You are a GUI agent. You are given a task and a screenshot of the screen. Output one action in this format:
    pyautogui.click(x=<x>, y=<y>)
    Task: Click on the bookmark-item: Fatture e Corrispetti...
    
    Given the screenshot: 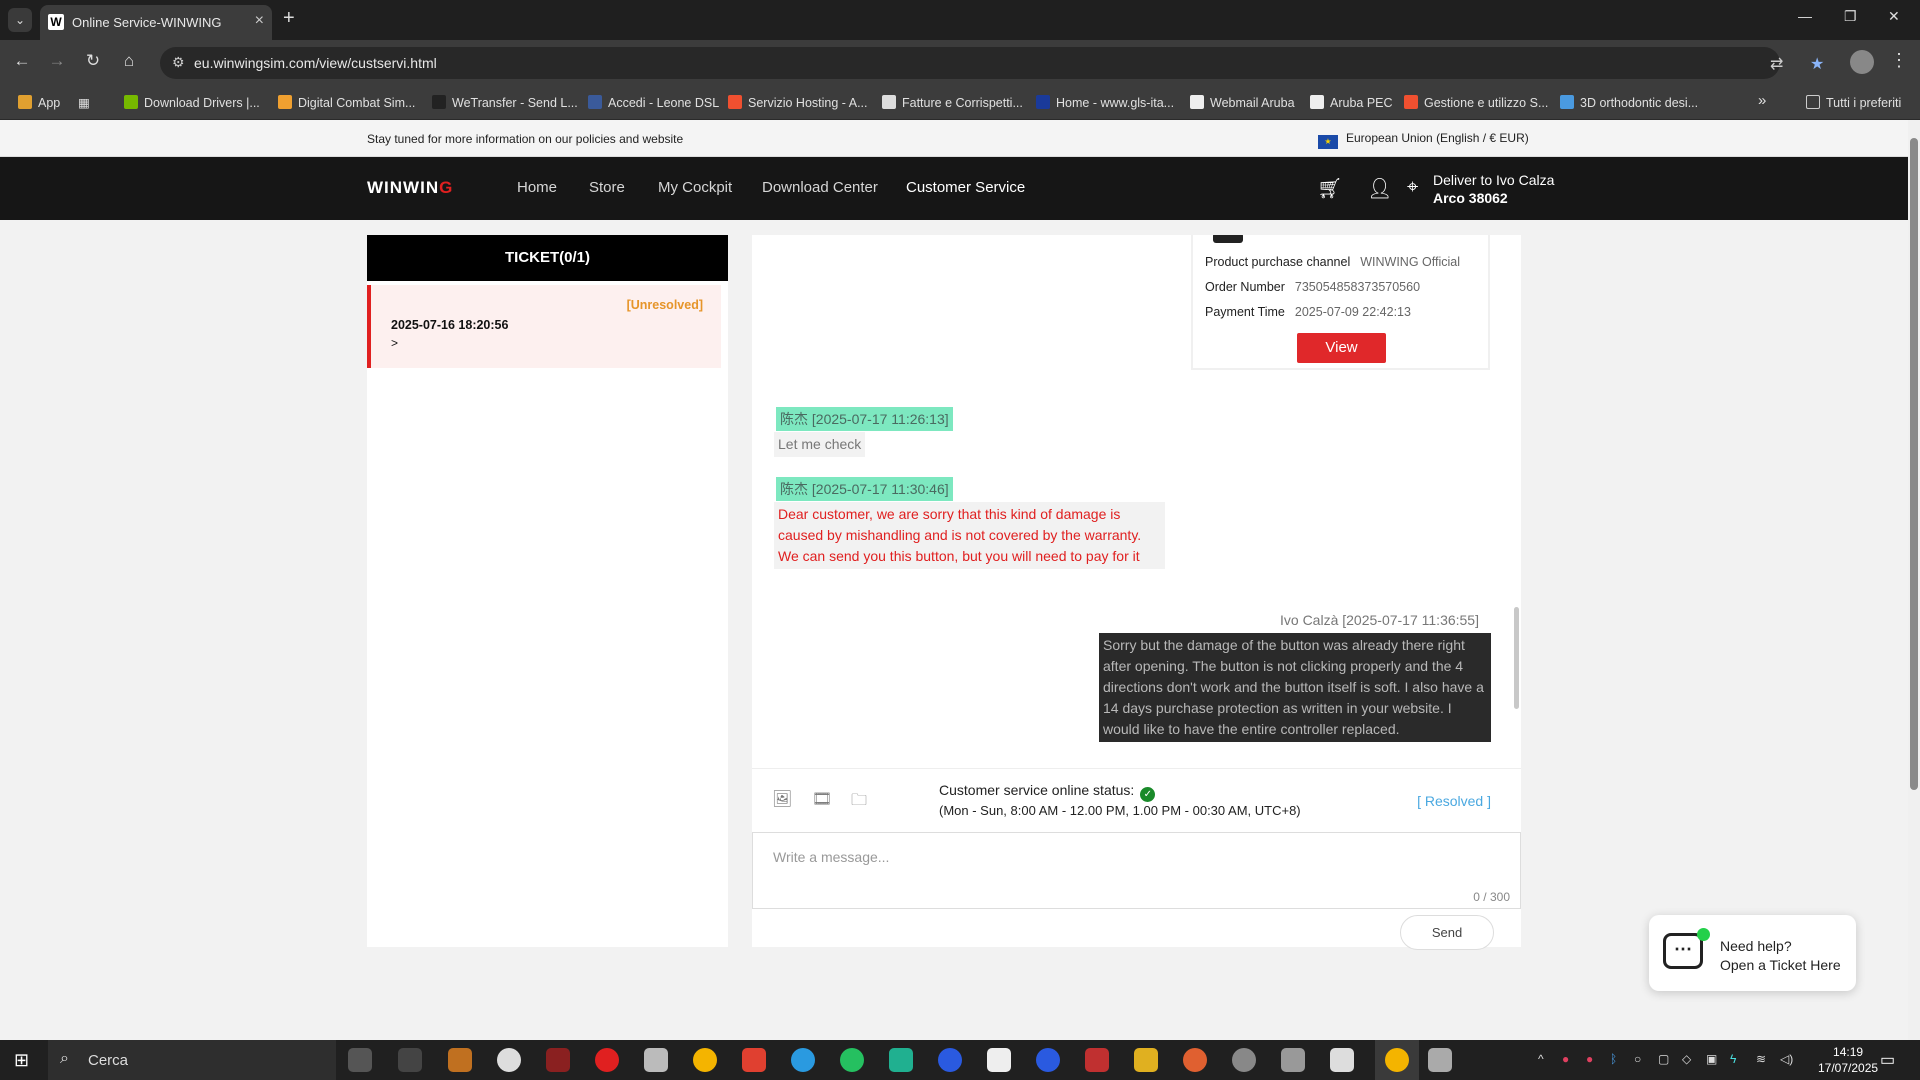 What is the action you would take?
    pyautogui.click(x=952, y=102)
    